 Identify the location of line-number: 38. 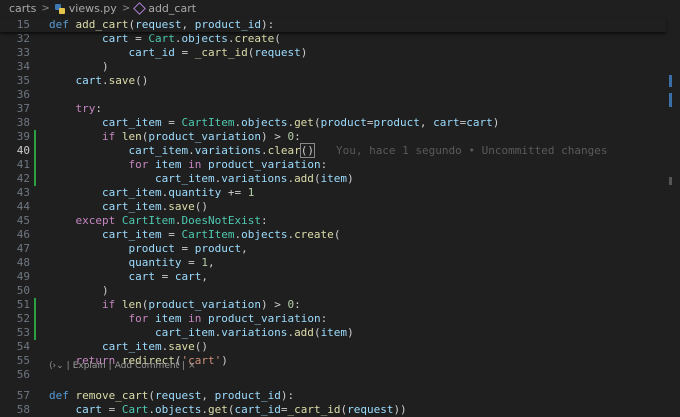
(23, 122).